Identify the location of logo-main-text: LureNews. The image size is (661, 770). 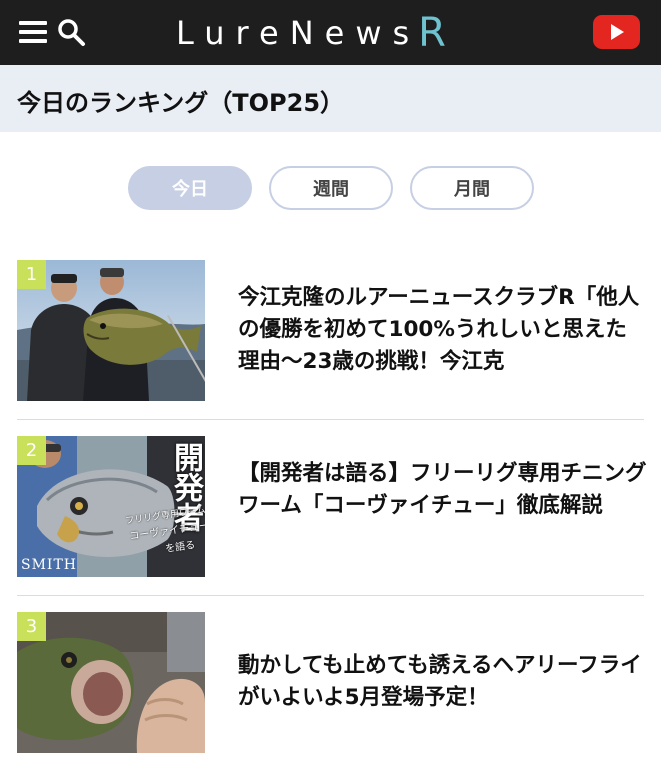
(298, 33).